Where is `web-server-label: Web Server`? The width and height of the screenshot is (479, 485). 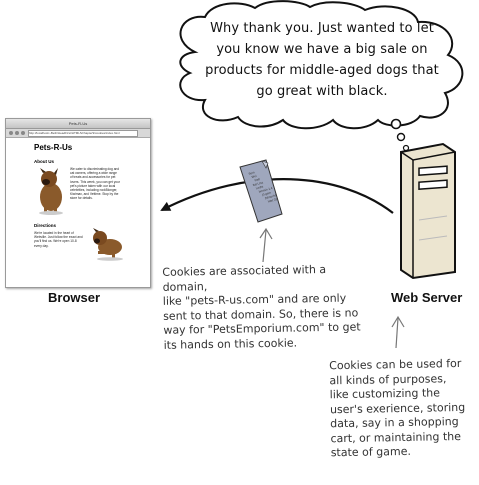
web-server-label: Web Server is located at coordinates (427, 297).